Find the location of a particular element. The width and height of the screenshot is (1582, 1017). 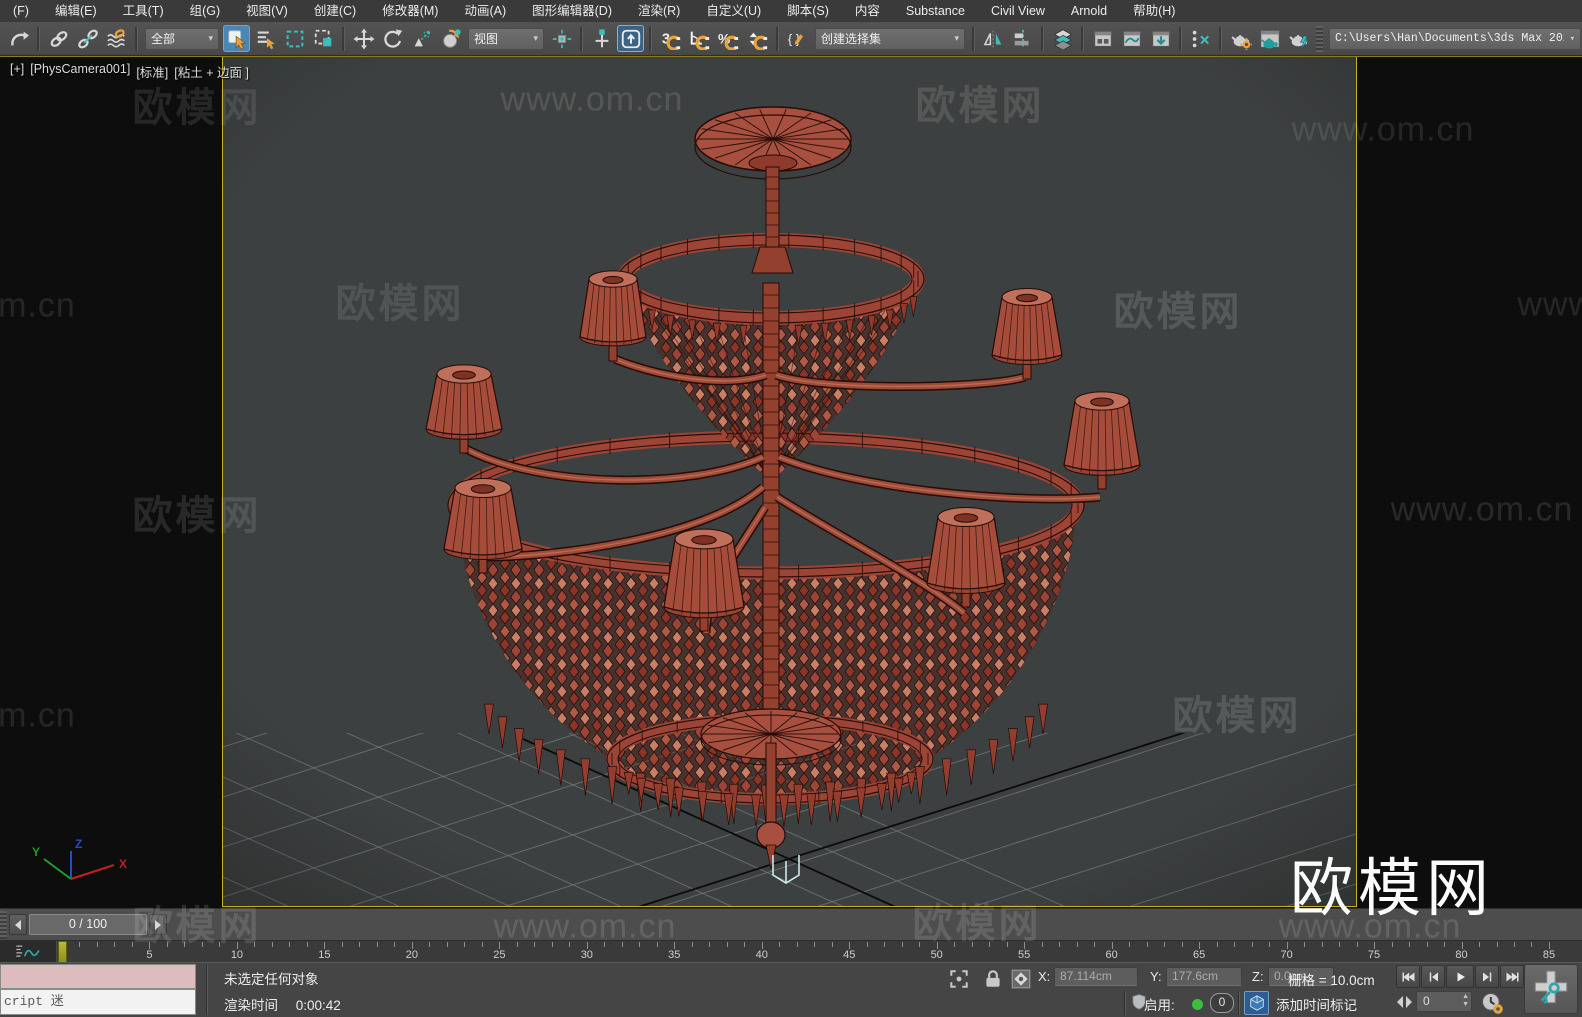

use-pivot-center-button is located at coordinates (561, 38).